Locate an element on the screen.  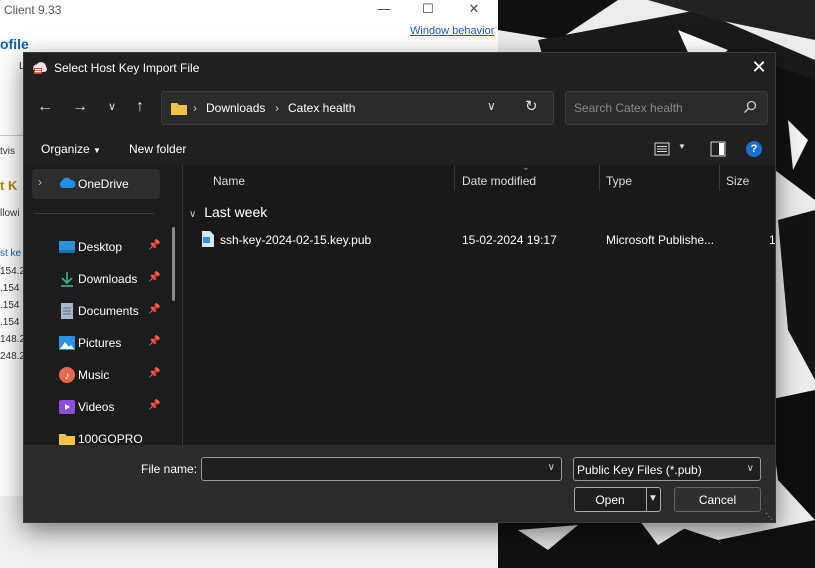
navigation-bar: ← → ∨ ↑ › Downloads › Catex health ∨ ↻ is located at coordinates (399, 108).